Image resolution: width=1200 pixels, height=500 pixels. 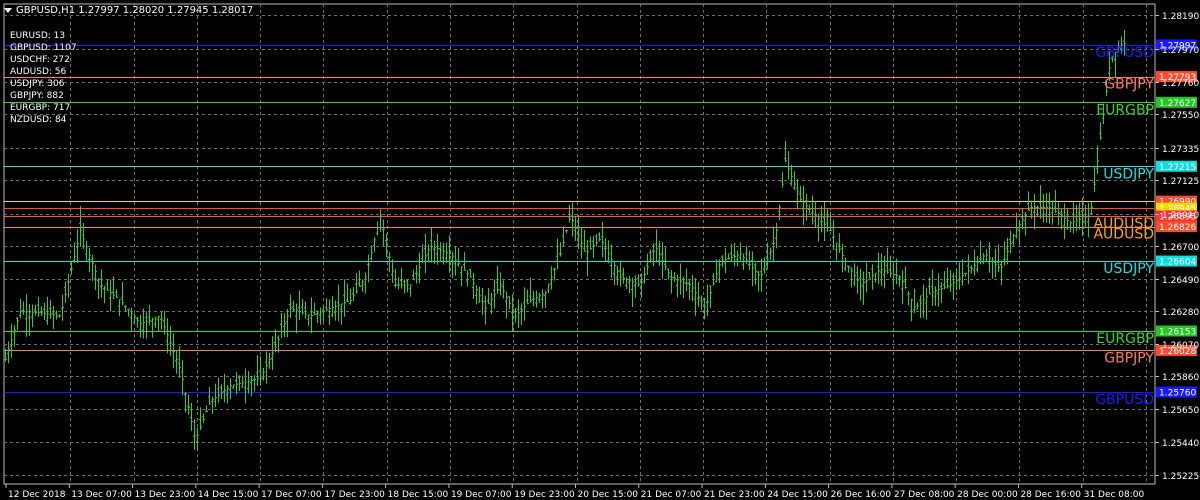 What do you see at coordinates (797, 495) in the screenshot?
I see `time-tick-label: 24 Dec 15:00` at bounding box center [797, 495].